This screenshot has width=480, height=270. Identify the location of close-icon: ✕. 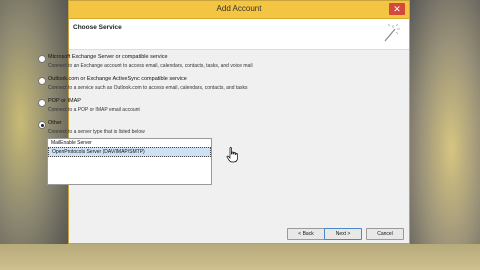
(397, 9).